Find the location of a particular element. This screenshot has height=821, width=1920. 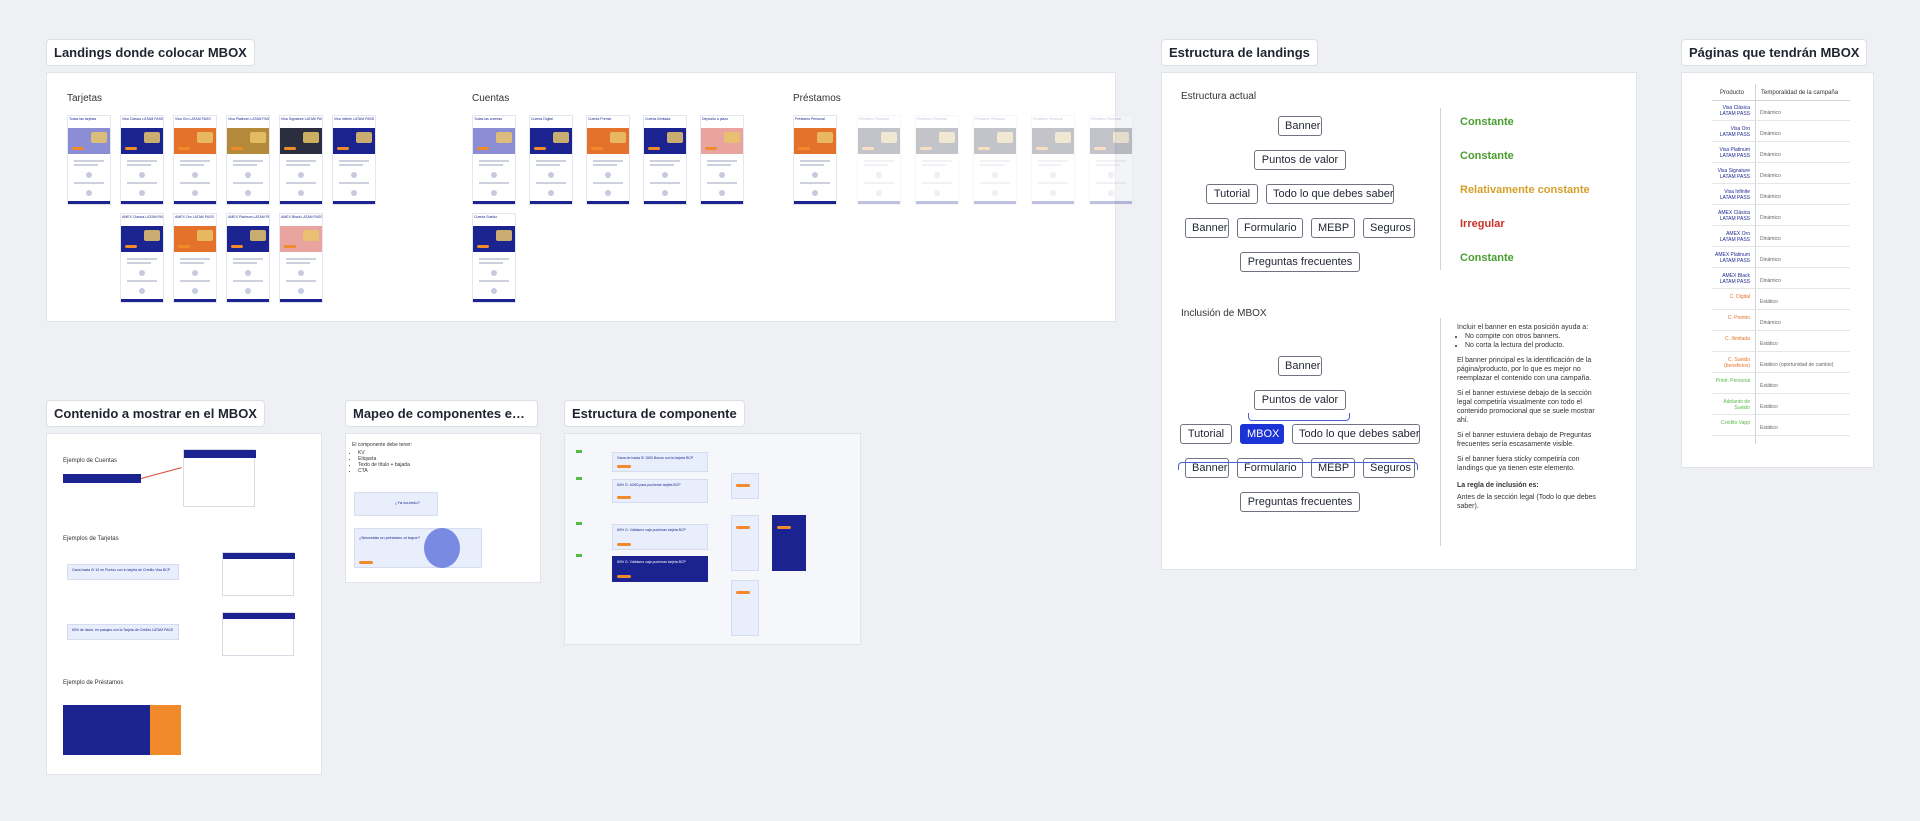

mbox-box: MBOX is located at coordinates (1262, 434).